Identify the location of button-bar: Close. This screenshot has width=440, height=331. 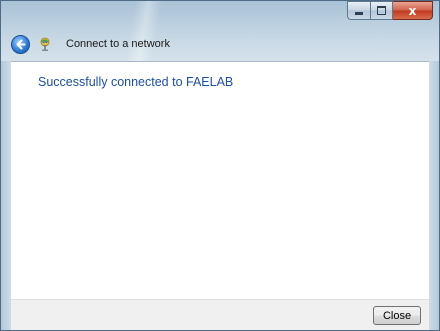
(220, 314).